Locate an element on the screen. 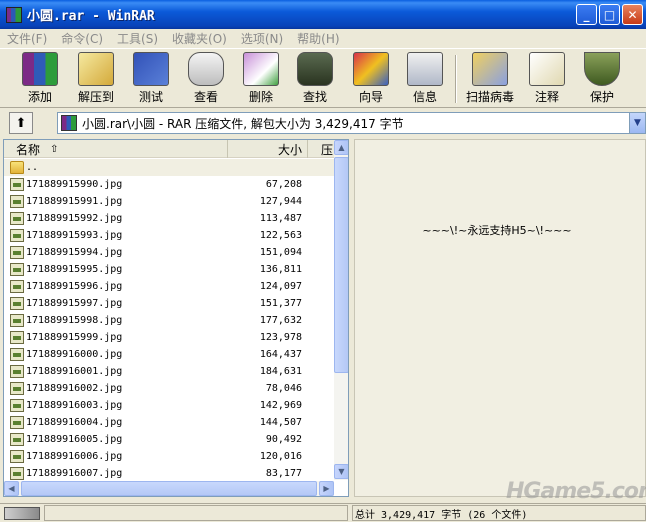  protect-button: 保护 is located at coordinates (602, 79).